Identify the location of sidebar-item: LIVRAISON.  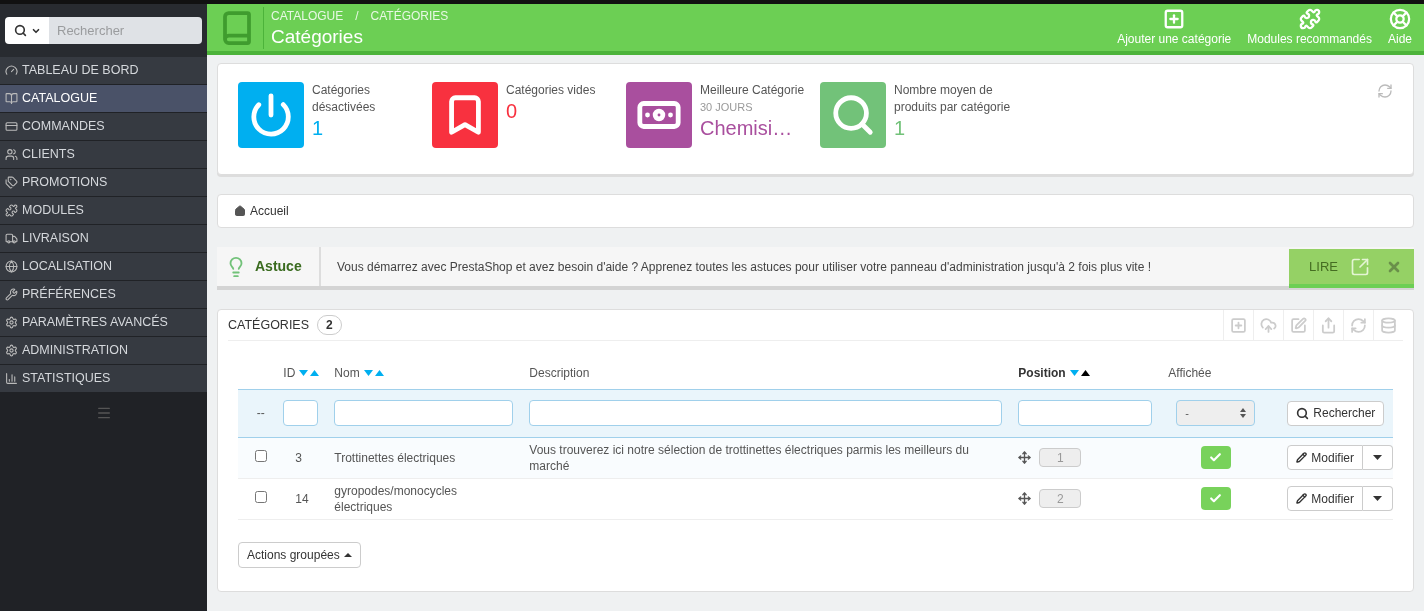
(103, 239).